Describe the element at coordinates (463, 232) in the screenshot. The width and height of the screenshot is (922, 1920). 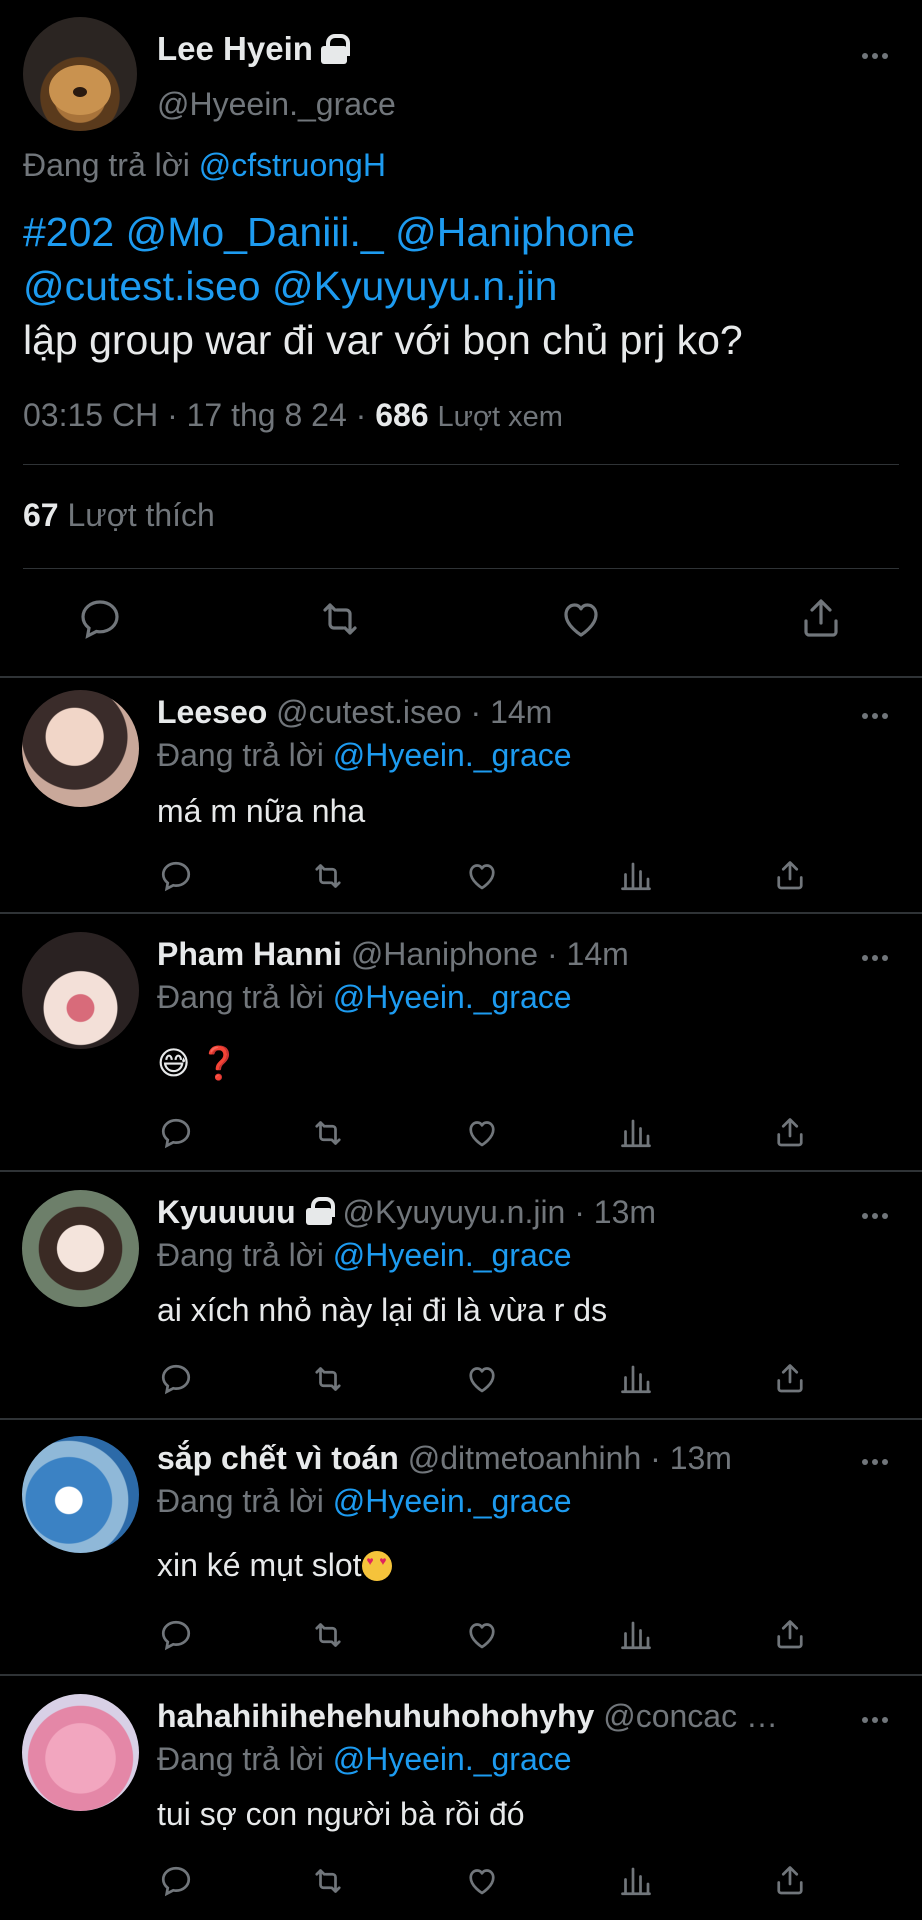
I see `tweet-mentions-line1: #202 @Mo_Daniii._ @Haniphone` at that location.